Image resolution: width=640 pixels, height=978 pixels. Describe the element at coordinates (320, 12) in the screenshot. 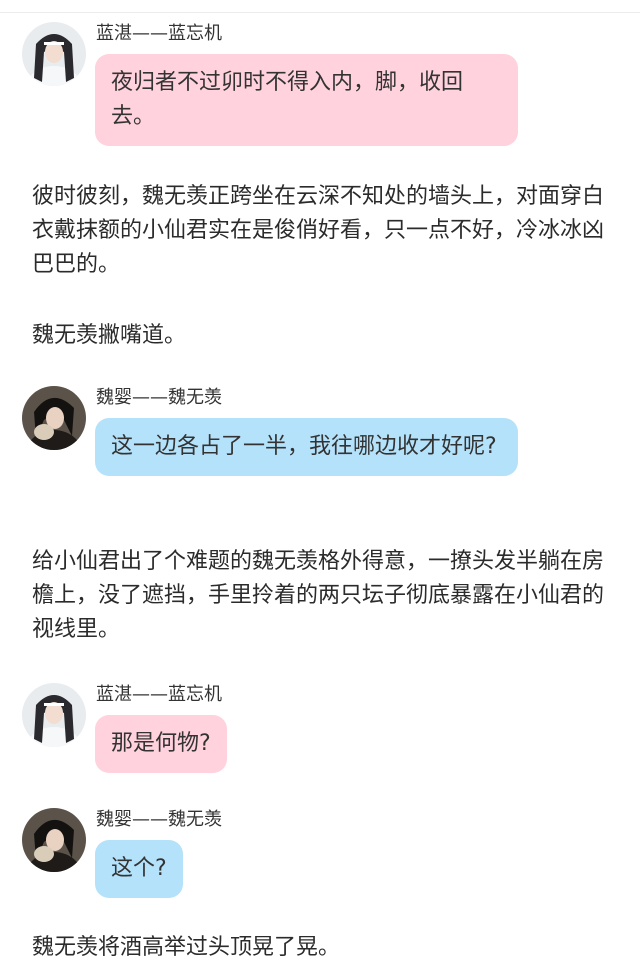

I see `top-divider` at that location.